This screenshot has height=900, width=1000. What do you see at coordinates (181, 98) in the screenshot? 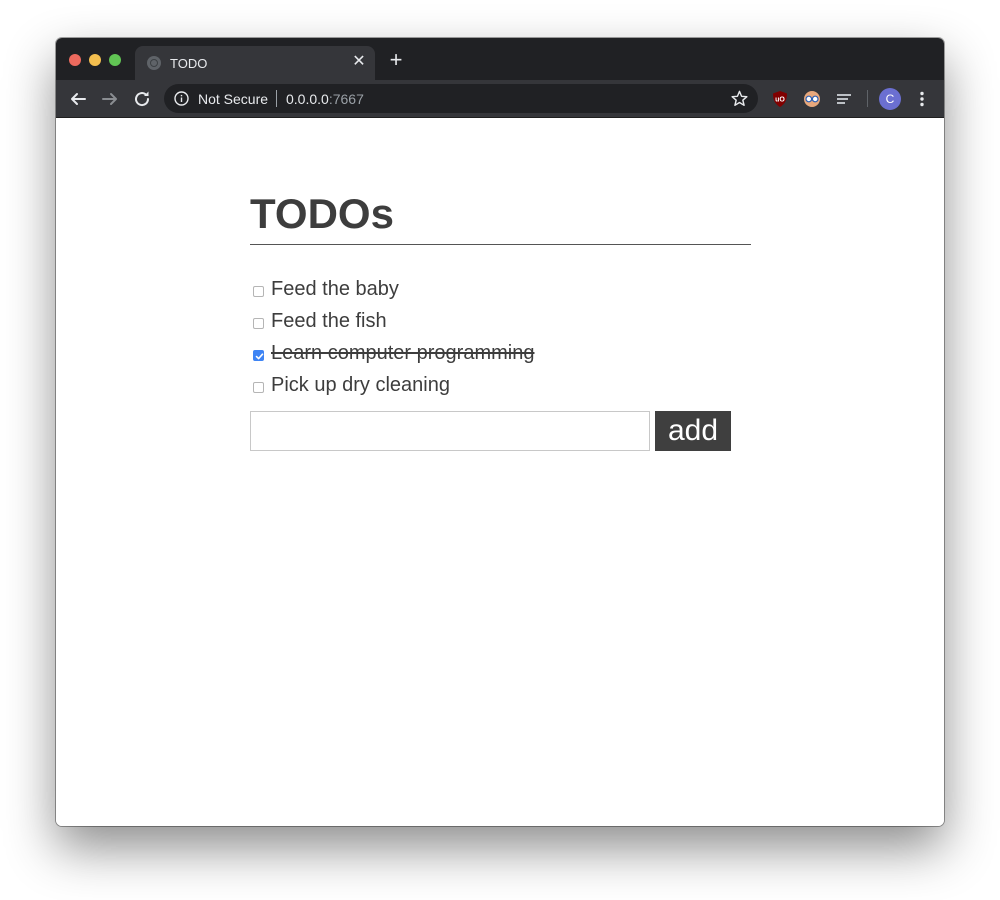
I see `info-icon` at bounding box center [181, 98].